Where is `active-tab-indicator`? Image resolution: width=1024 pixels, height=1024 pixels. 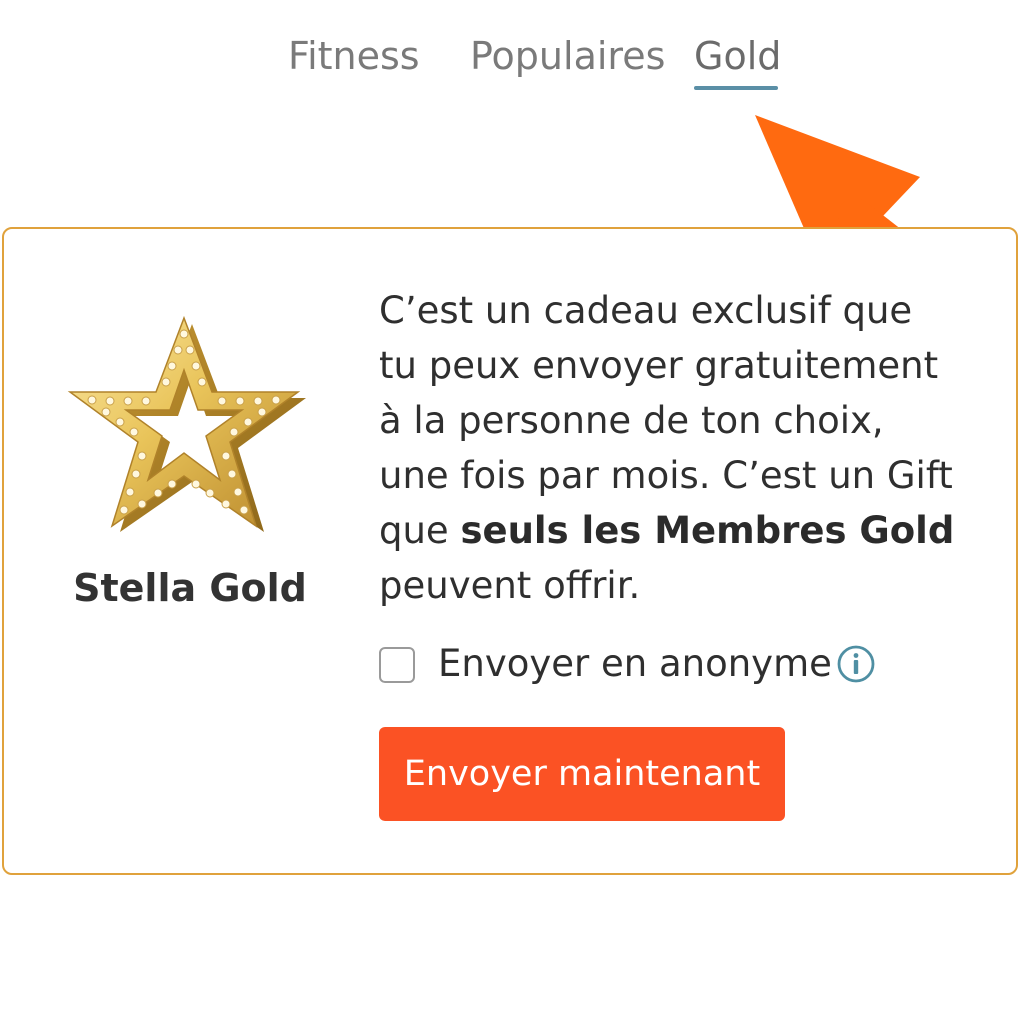 active-tab-indicator is located at coordinates (736, 88).